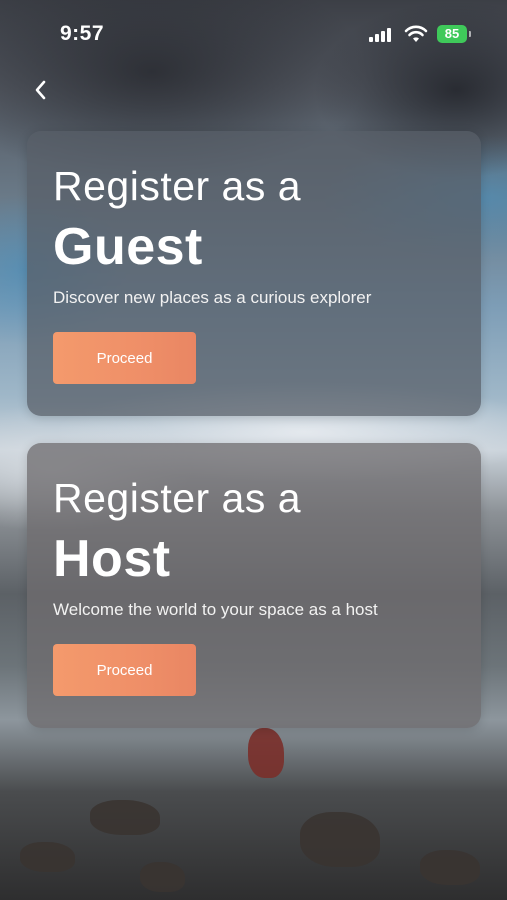 This screenshot has width=507, height=900. I want to click on proceed-host-button: Proceed, so click(124, 670).